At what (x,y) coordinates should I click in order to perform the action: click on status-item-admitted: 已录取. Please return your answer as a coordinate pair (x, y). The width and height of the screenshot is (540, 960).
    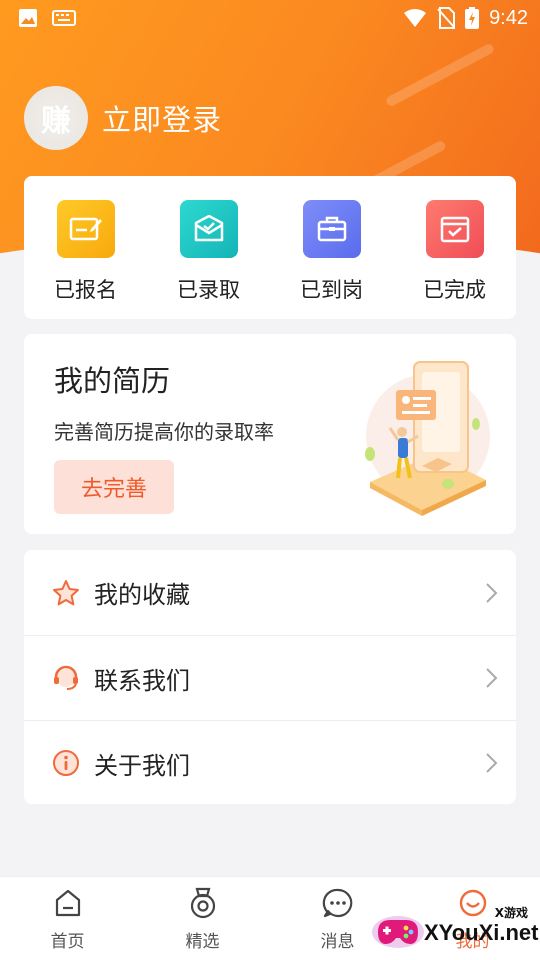
    Looking at the image, I should click on (208, 247).